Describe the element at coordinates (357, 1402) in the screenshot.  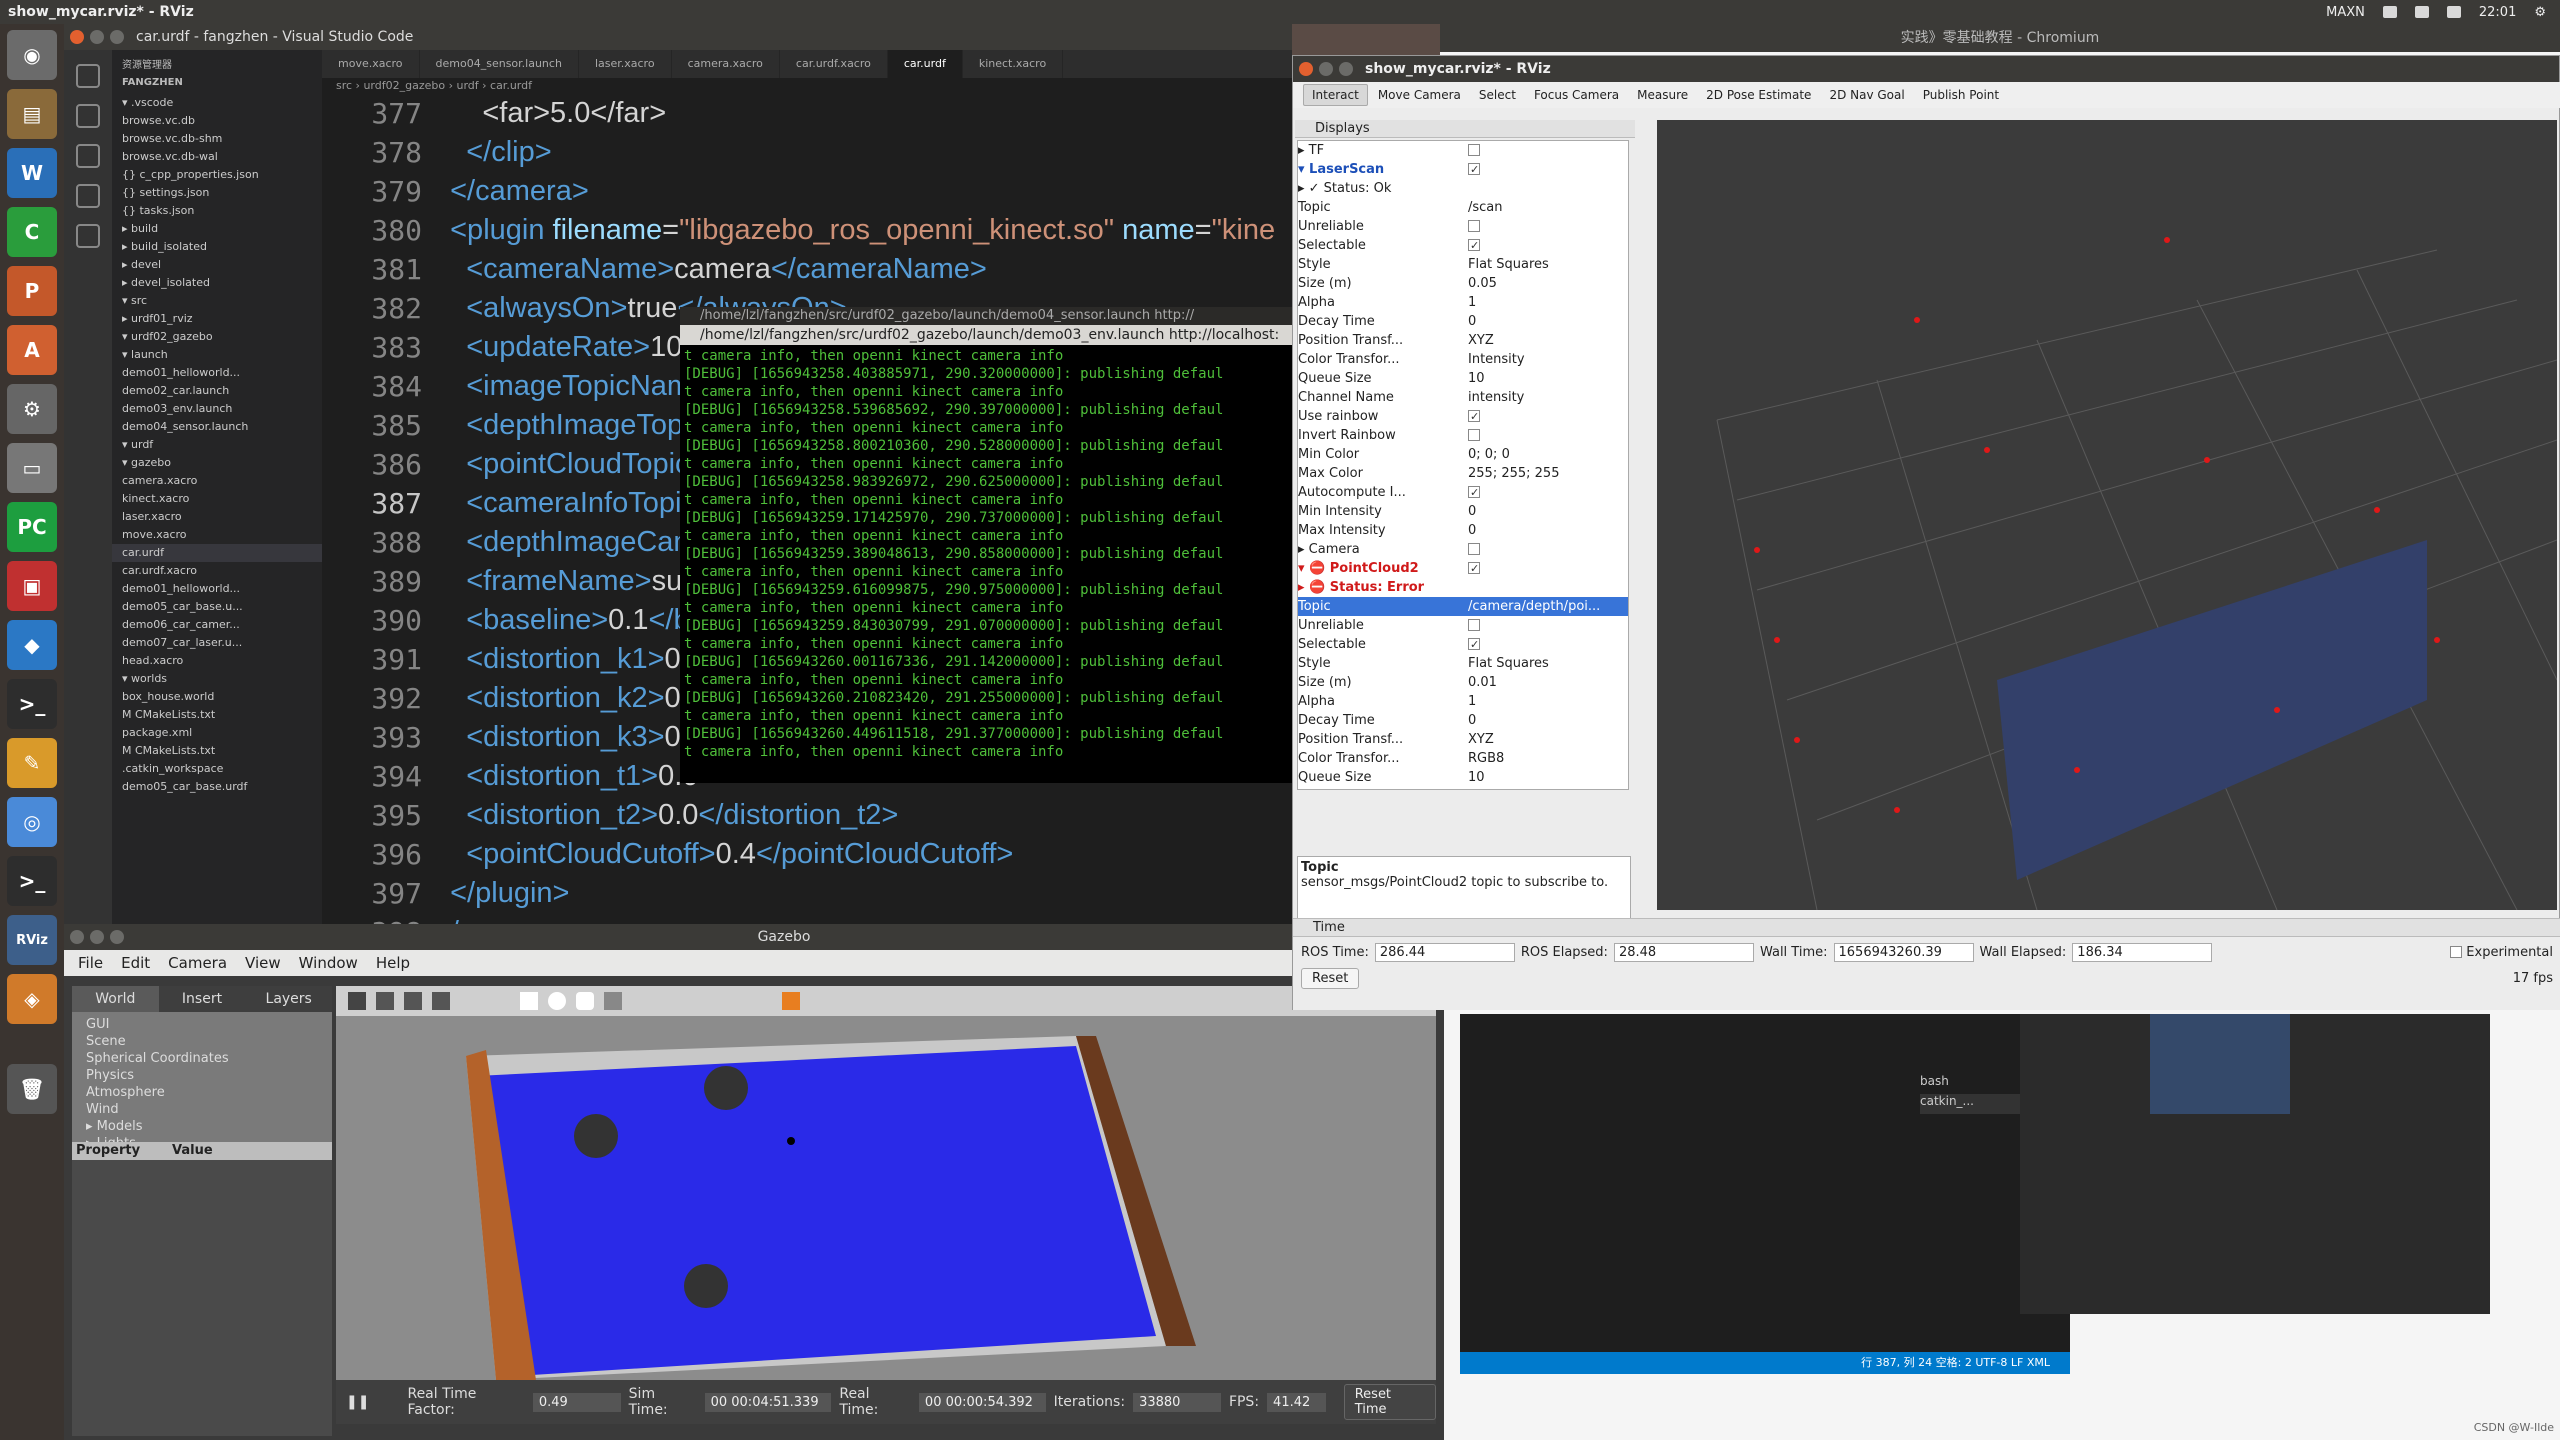
I see `pause-button: ❚❚` at that location.